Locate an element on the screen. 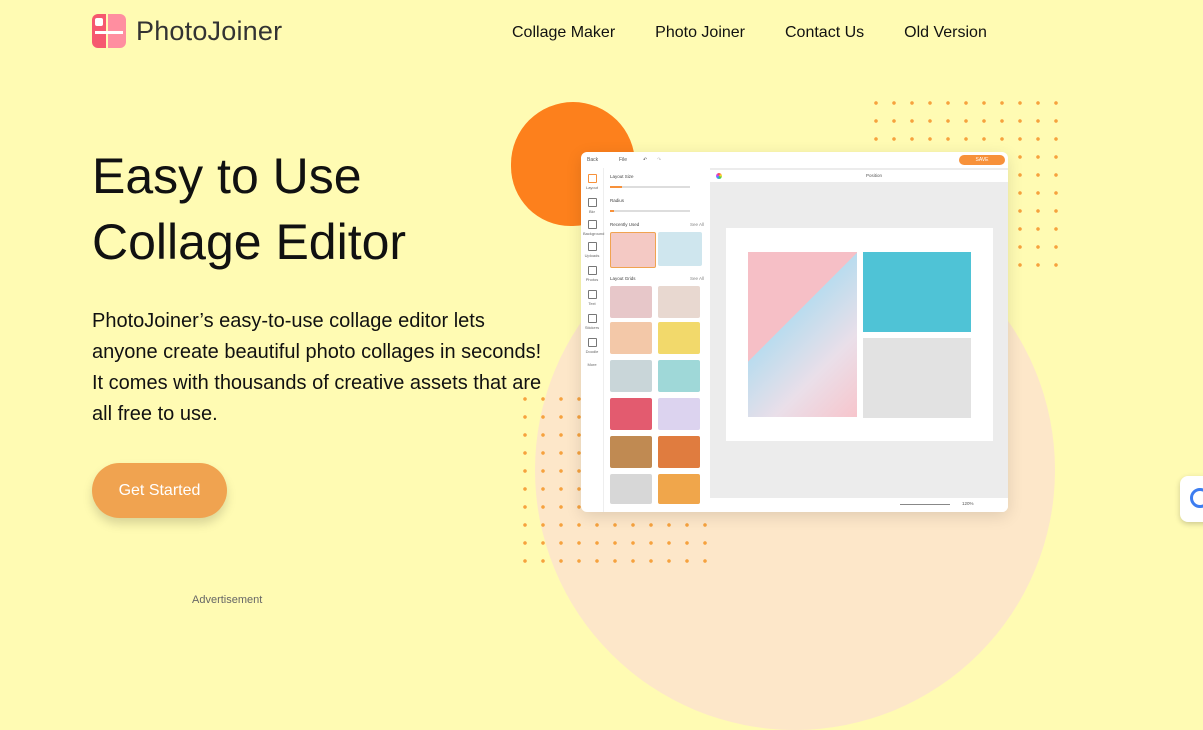  layout-size-slider is located at coordinates (650, 187).